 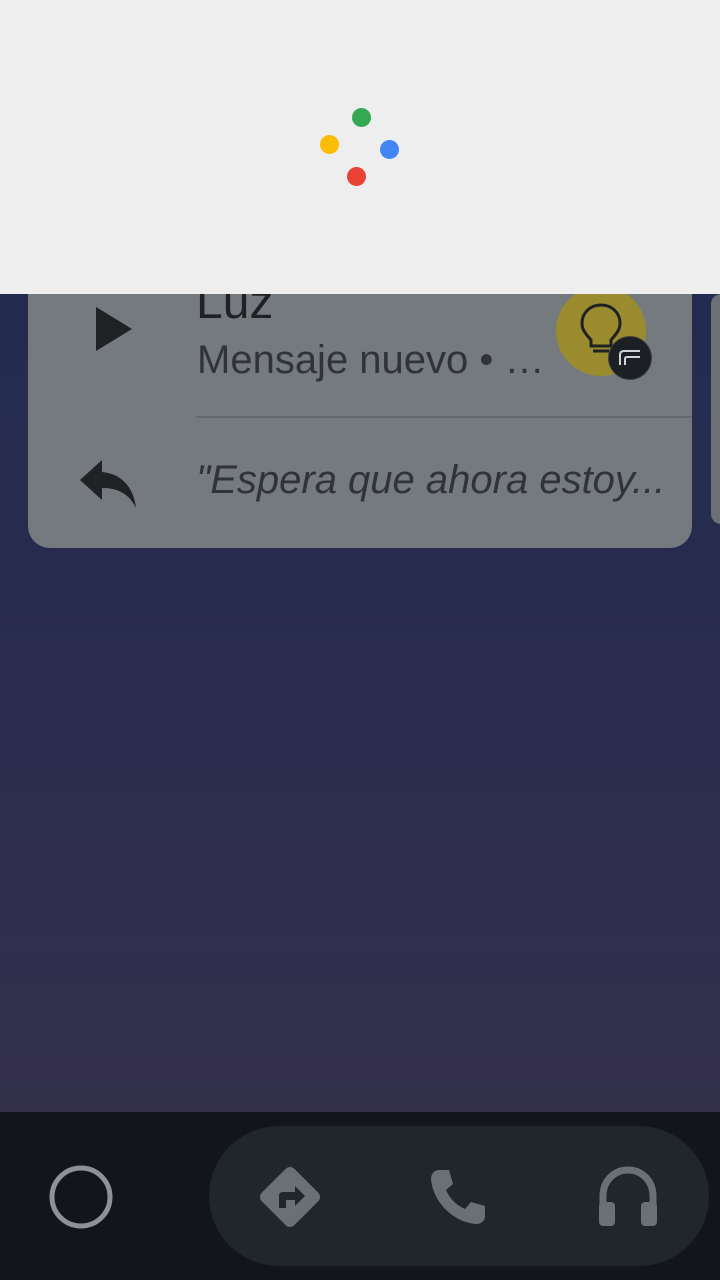 What do you see at coordinates (630, 358) in the screenshot?
I see `messaging-app-icon` at bounding box center [630, 358].